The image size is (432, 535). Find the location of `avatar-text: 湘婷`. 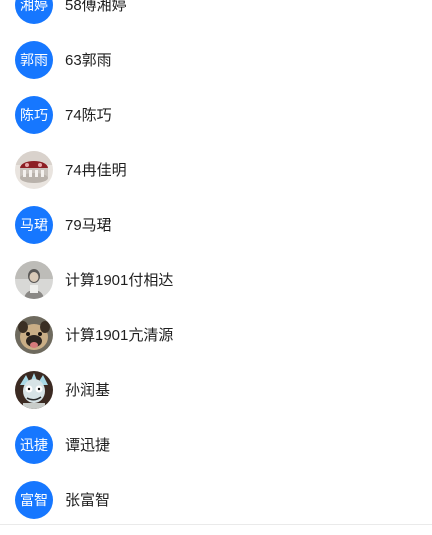

avatar-text: 湘婷 is located at coordinates (34, 6).